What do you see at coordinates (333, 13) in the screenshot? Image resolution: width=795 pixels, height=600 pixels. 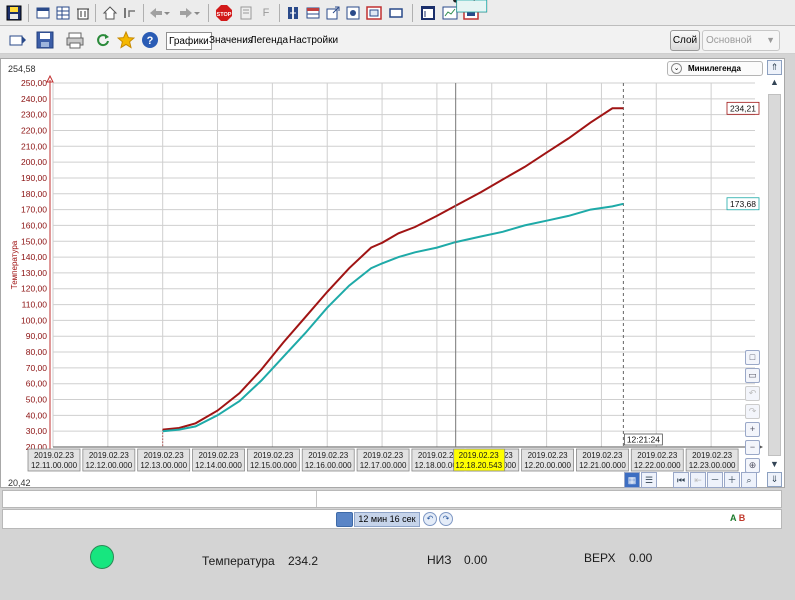 I see `export-icon` at bounding box center [333, 13].